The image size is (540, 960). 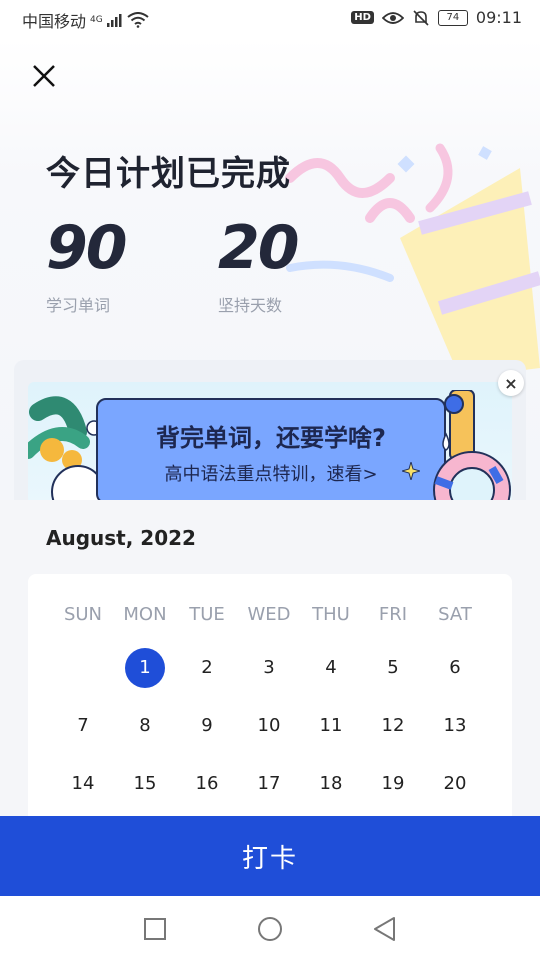 What do you see at coordinates (138, 20) in the screenshot?
I see `wifi-icon` at bounding box center [138, 20].